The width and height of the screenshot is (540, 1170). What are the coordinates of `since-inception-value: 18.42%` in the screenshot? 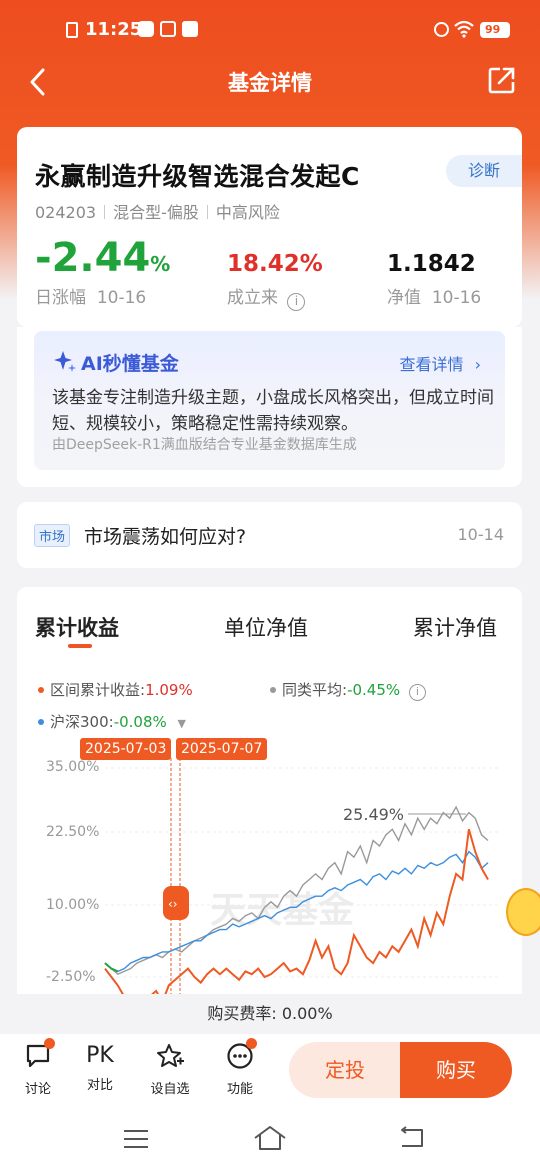 It's located at (275, 264).